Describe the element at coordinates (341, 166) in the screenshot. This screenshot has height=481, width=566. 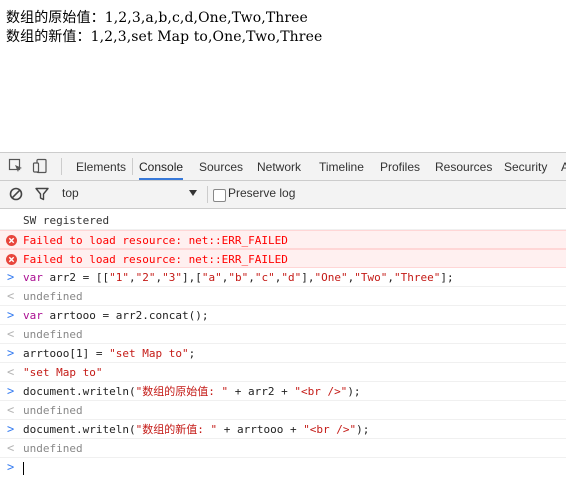
I see `tab-timeline: Timeline` at that location.